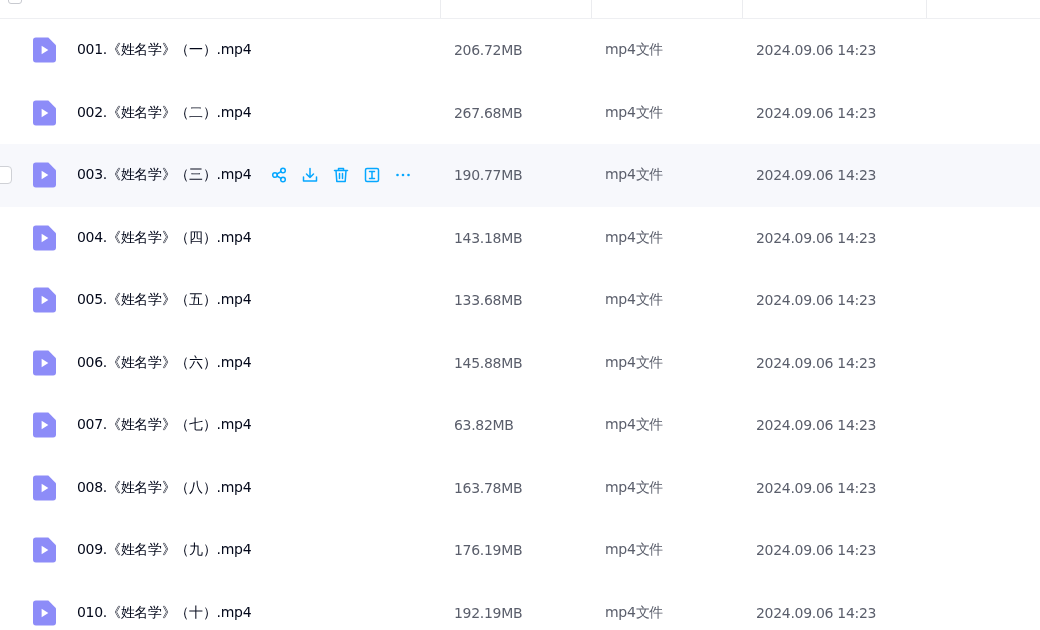  Describe the element at coordinates (164, 425) in the screenshot. I see `file-name: 007.《姓名学》（七）.mp4` at that location.